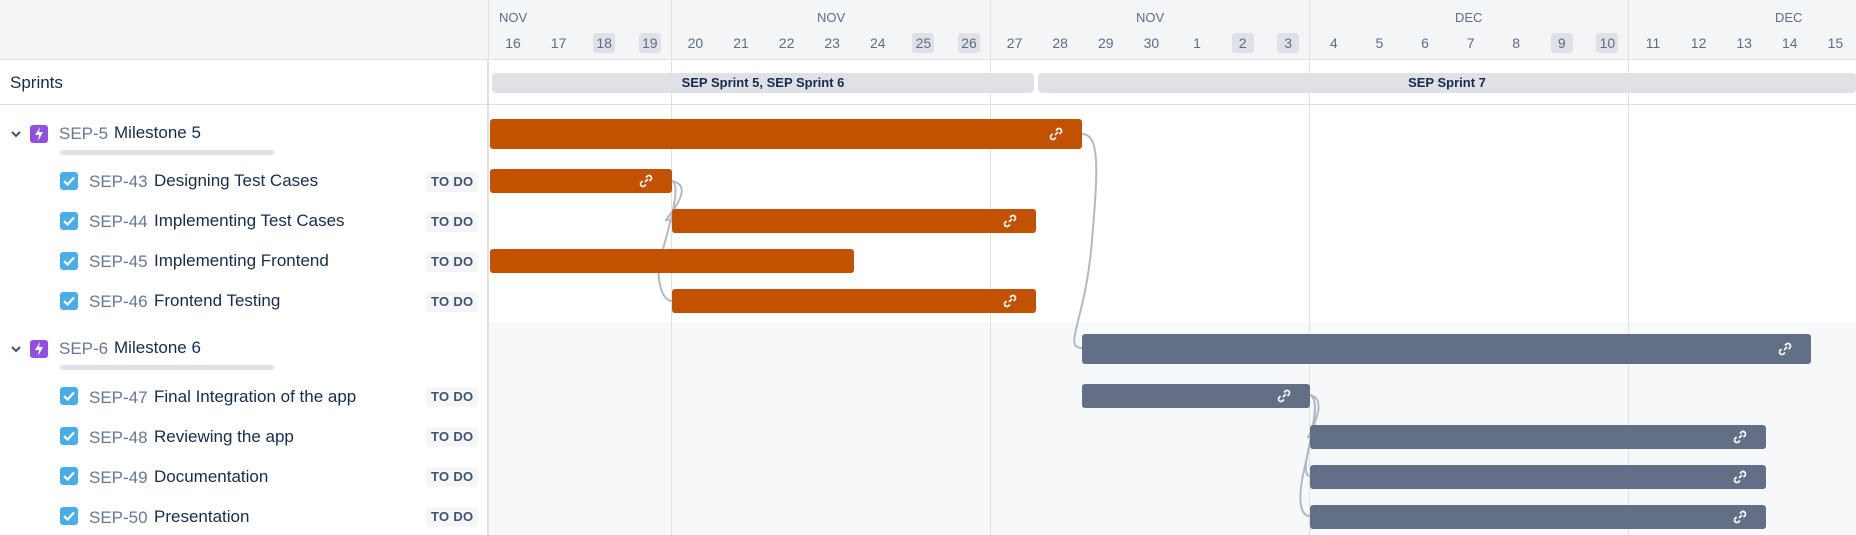 Image resolution: width=1856 pixels, height=535 pixels. Describe the element at coordinates (118, 438) in the screenshot. I see `issue-key: SEP-48` at that location.